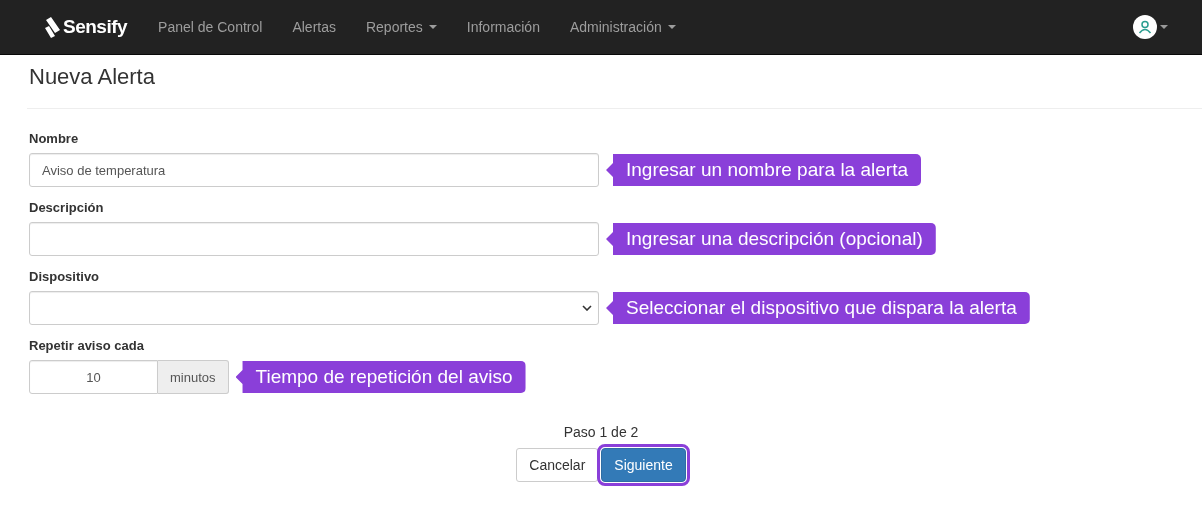 The width and height of the screenshot is (1202, 528). What do you see at coordinates (587, 308) in the screenshot?
I see `chevron-down-icon` at bounding box center [587, 308].